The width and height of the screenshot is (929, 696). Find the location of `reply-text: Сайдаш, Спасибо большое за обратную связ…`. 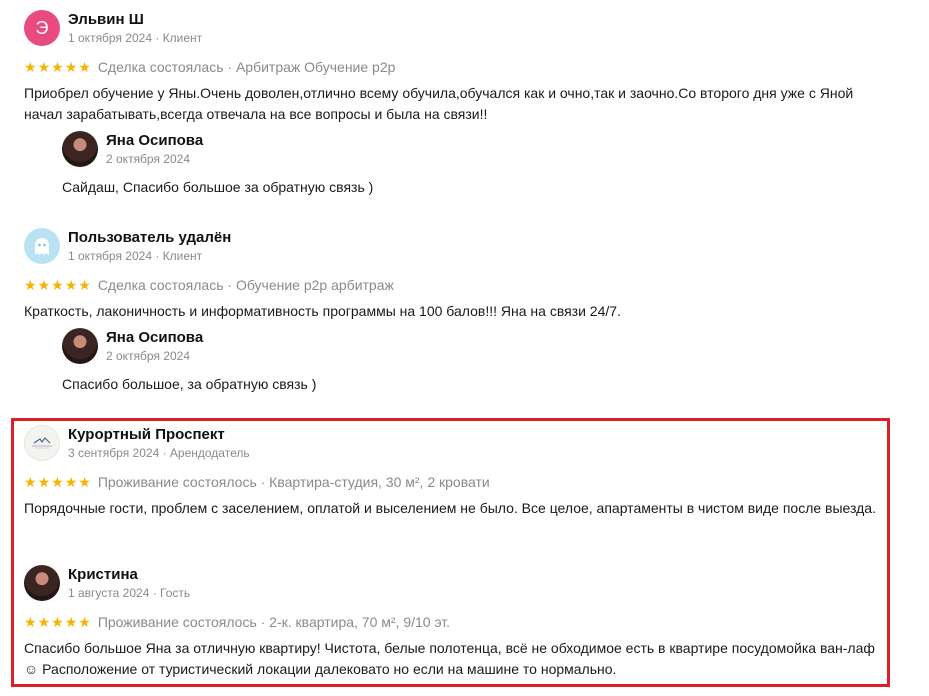

reply-text: Сайдаш, Спасибо большое за обратную связ… is located at coordinates (218, 187).